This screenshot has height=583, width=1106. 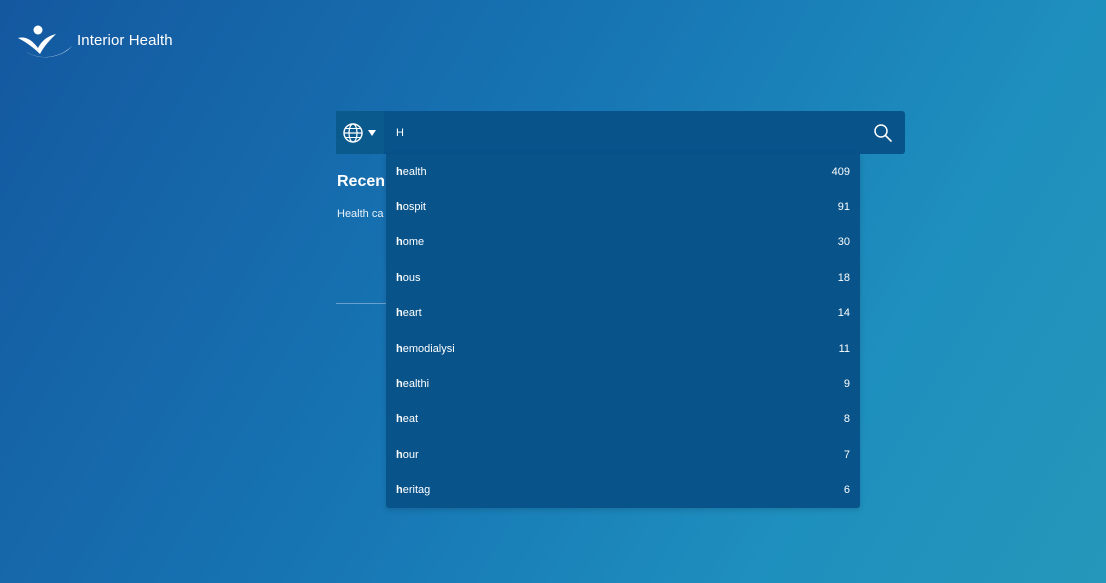 I want to click on suggestion-item: hemodialysi 11, so click(x=623, y=348).